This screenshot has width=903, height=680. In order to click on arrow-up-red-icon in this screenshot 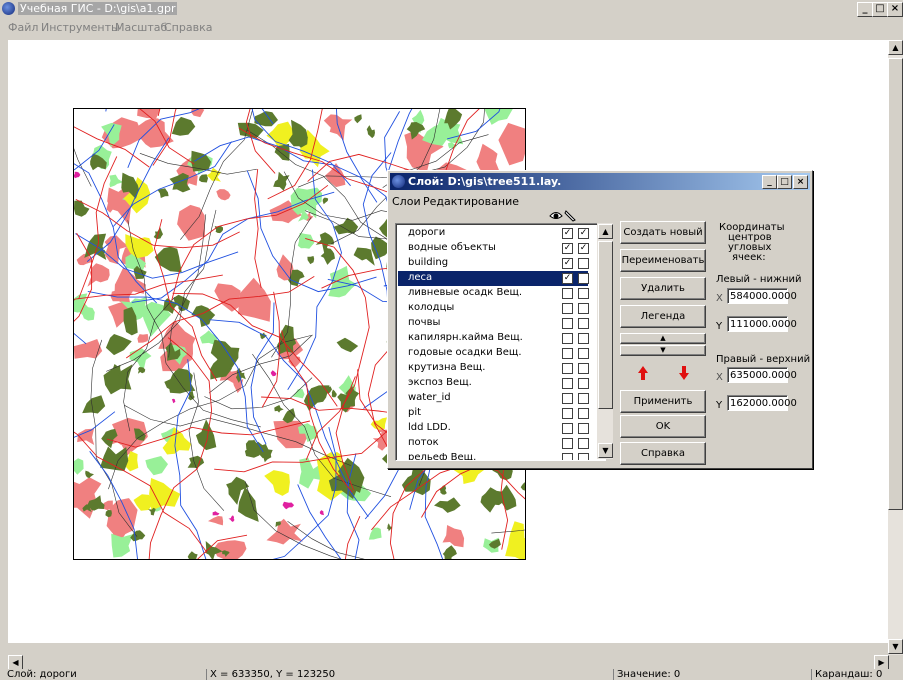, I will do `click(643, 373)`.